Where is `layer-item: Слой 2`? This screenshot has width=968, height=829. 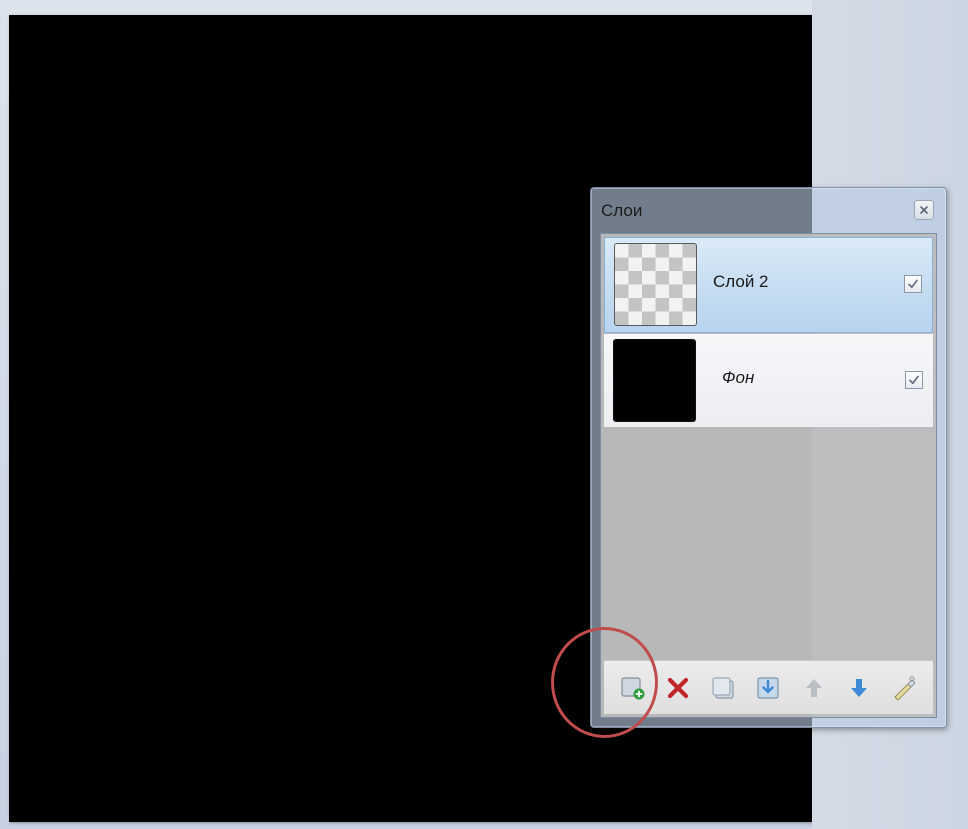
layer-item: Слой 2 is located at coordinates (768, 285).